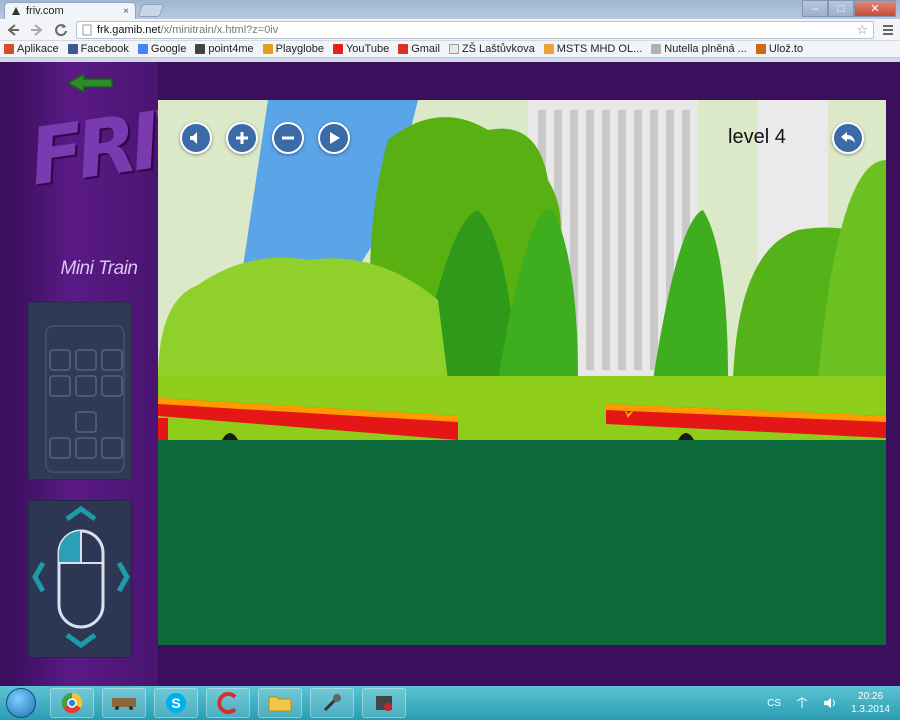 The width and height of the screenshot is (900, 720). I want to click on bookmark-label: Facebook, so click(104, 49).